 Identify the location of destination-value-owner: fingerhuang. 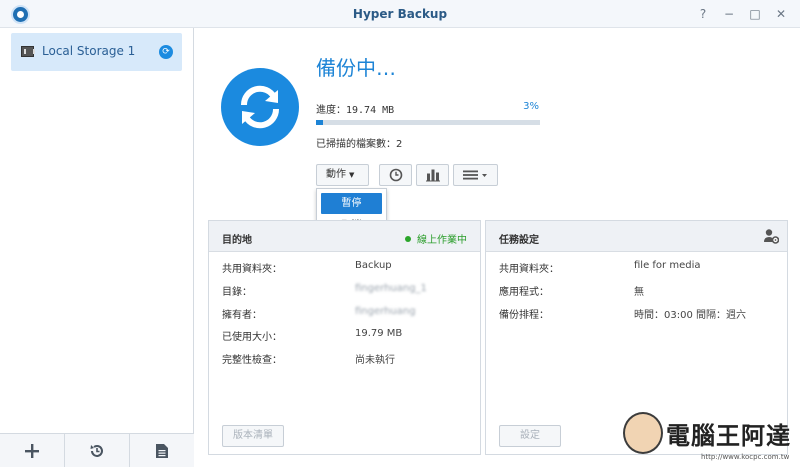
(385, 311).